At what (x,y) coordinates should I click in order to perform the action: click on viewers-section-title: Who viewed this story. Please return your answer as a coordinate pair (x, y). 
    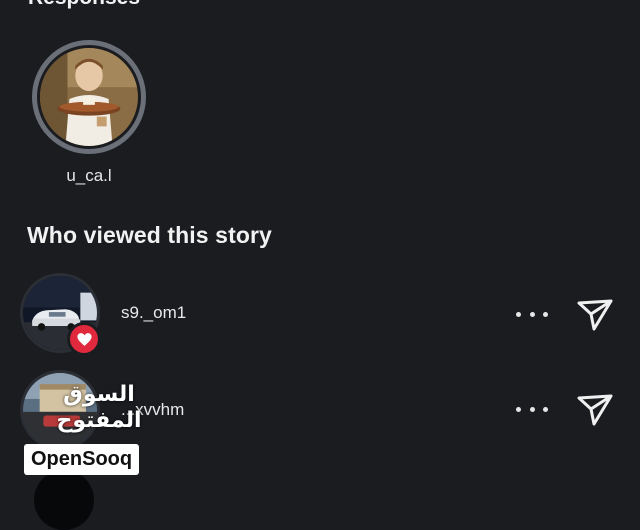
    Looking at the image, I should click on (149, 235).